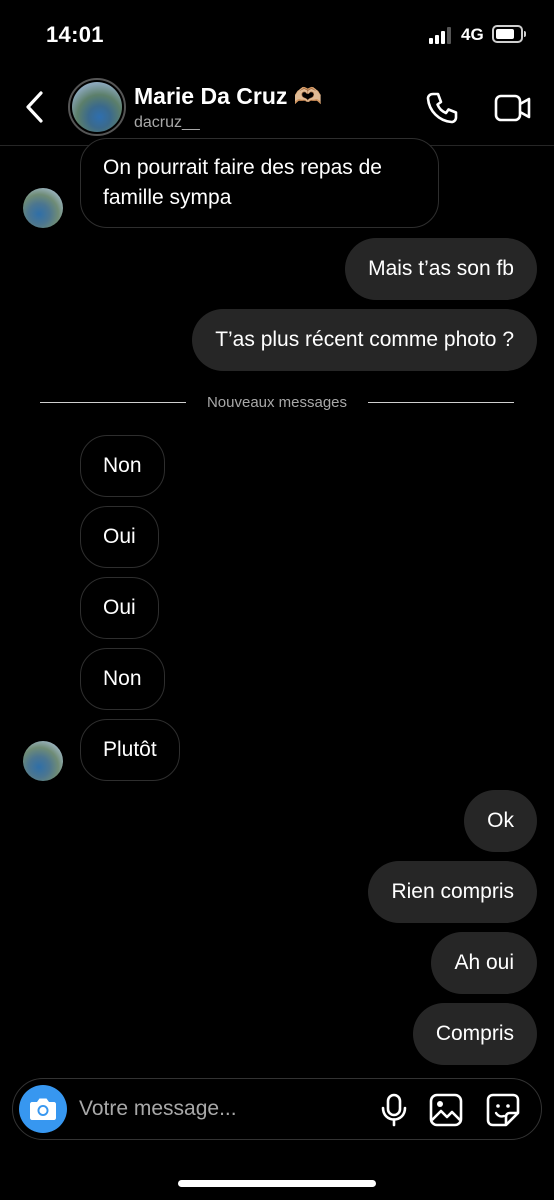 The image size is (554, 1200). I want to click on video-camera-icon, so click(512, 108).